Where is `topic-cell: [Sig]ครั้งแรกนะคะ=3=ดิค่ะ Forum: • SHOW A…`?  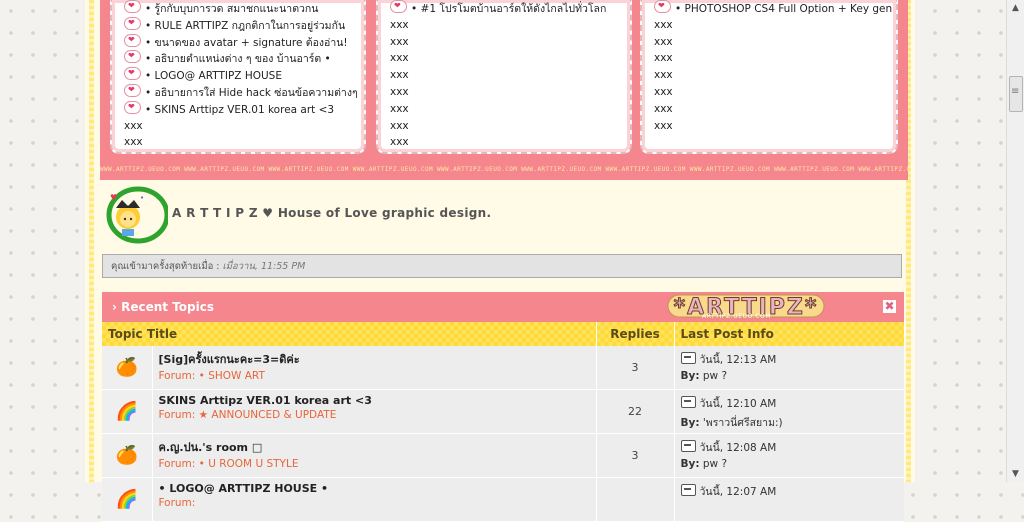 topic-cell: [Sig]ครั้งแรกนะคะ=3=ดิค่ะ Forum: • SHOW A… is located at coordinates (374, 368).